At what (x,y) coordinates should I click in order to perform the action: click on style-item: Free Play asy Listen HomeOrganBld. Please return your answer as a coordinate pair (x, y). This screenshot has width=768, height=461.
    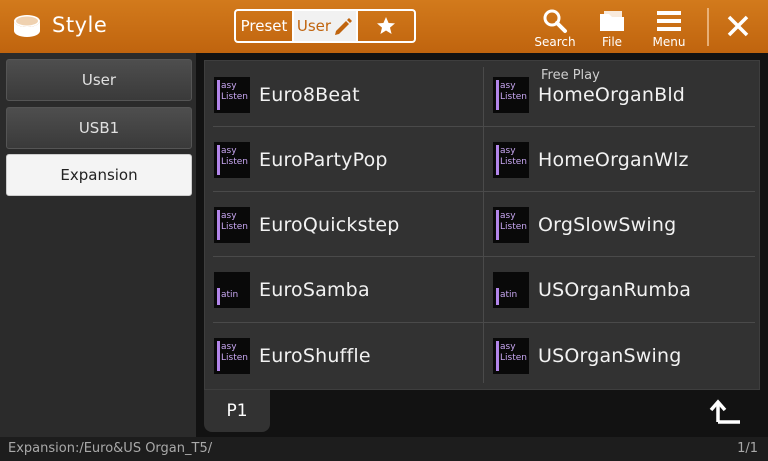
    Looking at the image, I should click on (622, 95).